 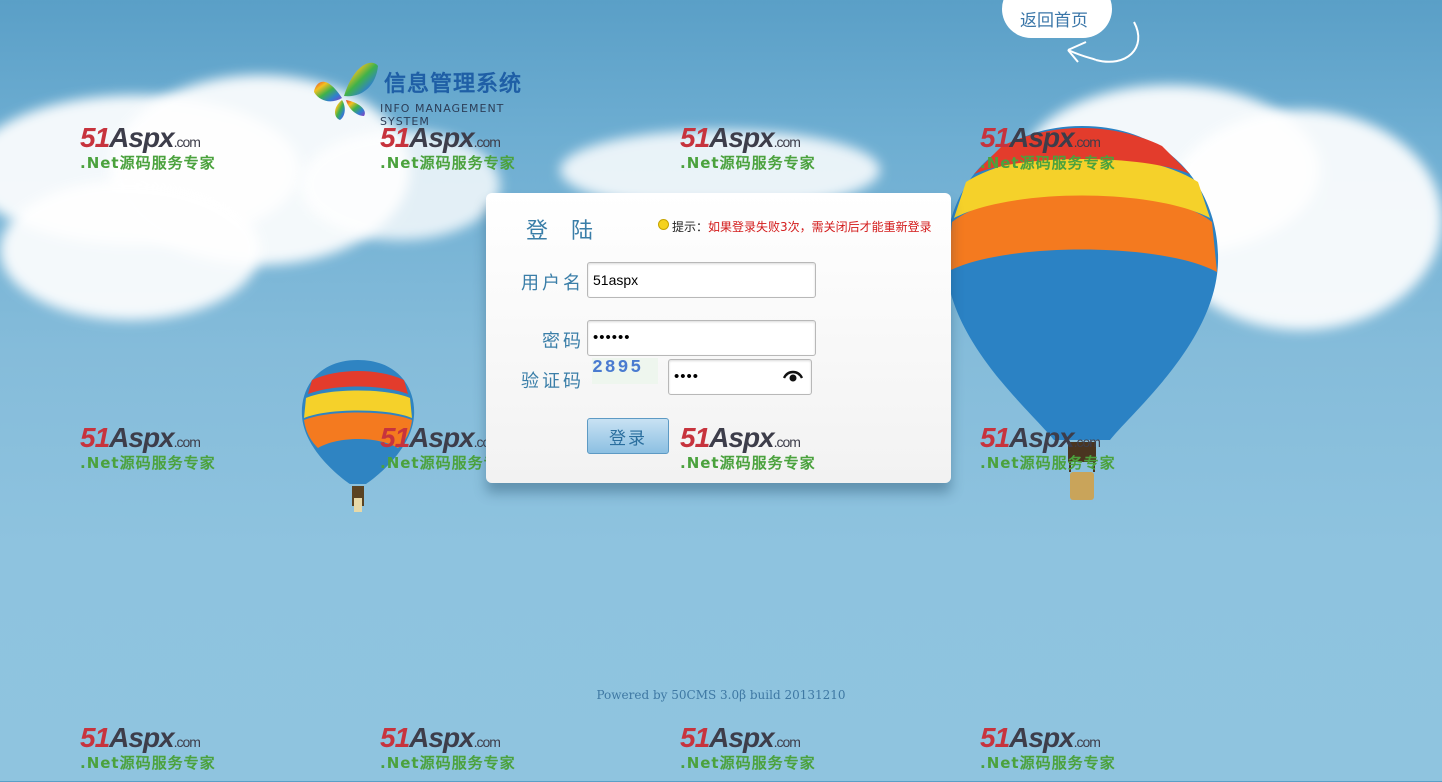 What do you see at coordinates (701, 338) in the screenshot?
I see `password-input: ••••••` at bounding box center [701, 338].